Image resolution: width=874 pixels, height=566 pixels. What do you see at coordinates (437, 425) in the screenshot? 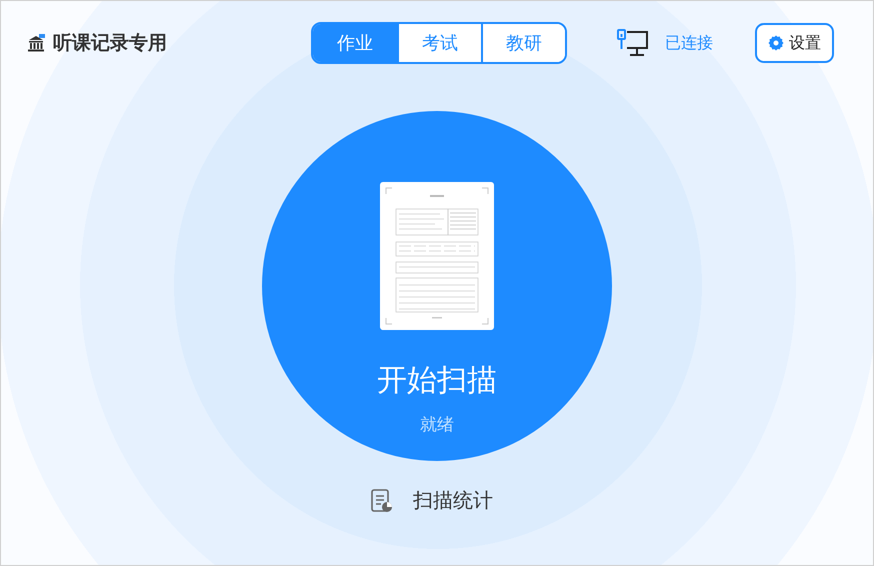
I see `scan-status: 就绪` at bounding box center [437, 425].